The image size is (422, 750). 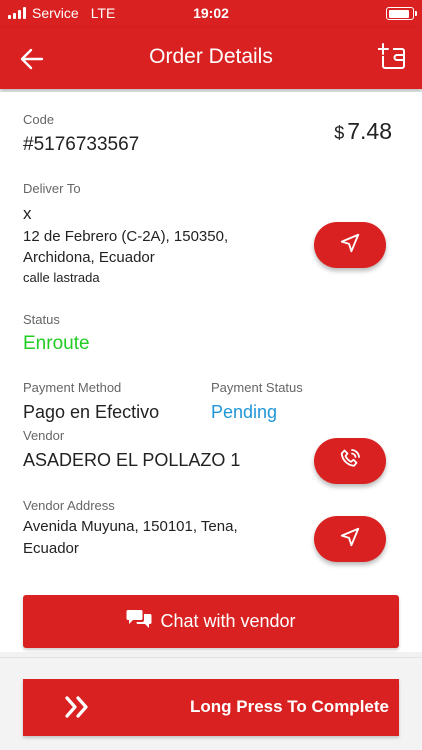 I want to click on order-total: $7.48, so click(x=363, y=131).